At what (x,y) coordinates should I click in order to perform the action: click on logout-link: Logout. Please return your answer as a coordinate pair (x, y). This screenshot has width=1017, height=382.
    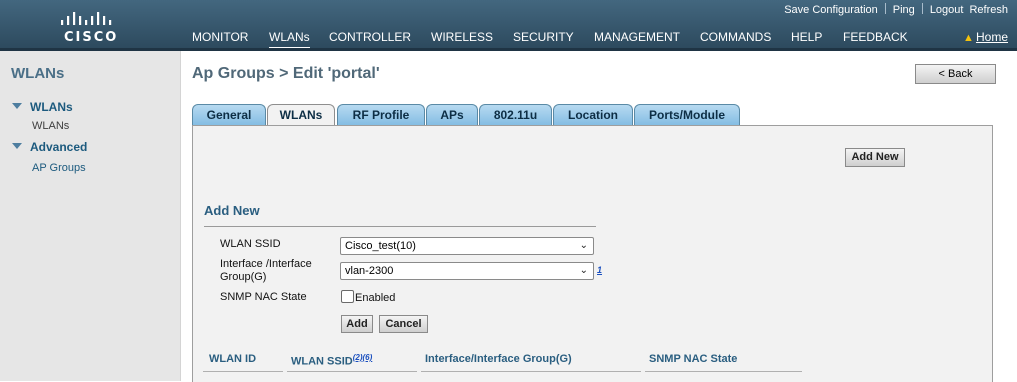
    Looking at the image, I should click on (947, 10).